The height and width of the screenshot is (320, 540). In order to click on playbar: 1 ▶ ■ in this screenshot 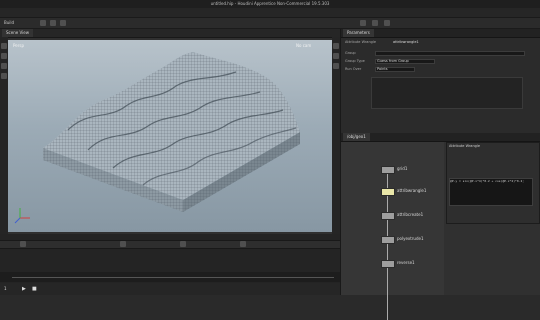, I will do `click(170, 289)`.